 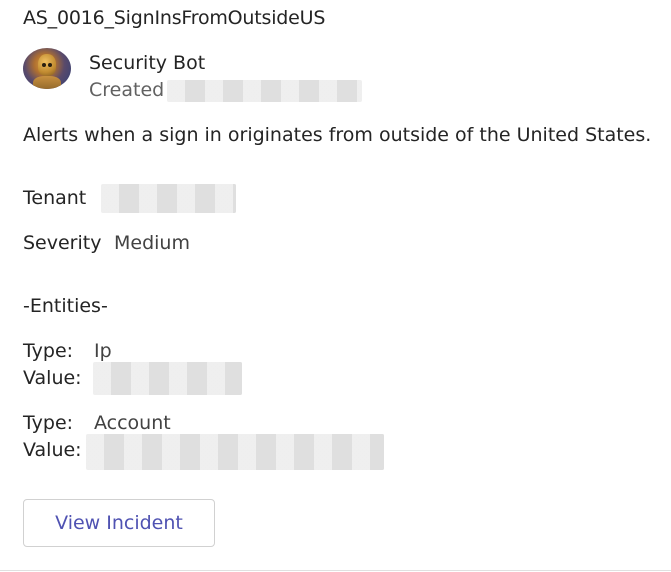 I want to click on divider, so click(x=335, y=570).